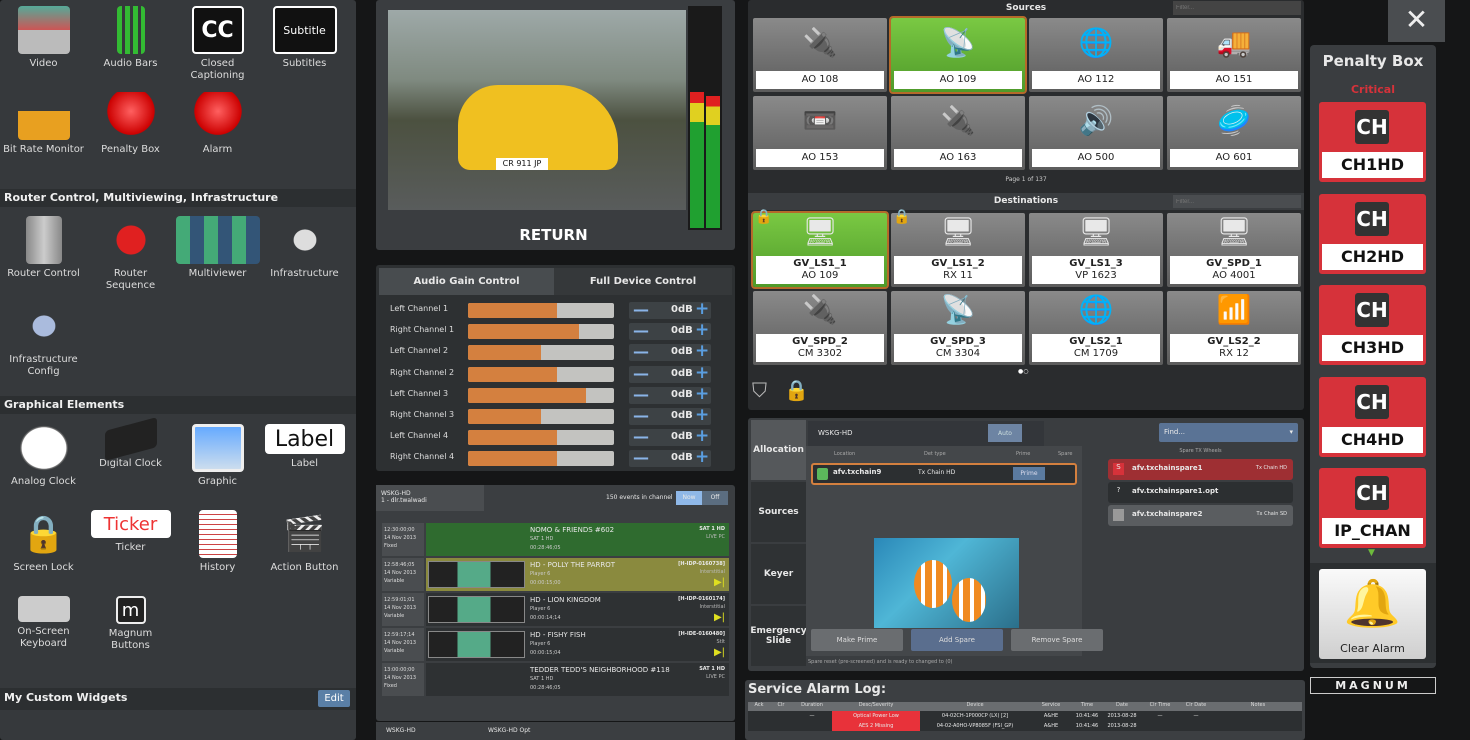 This screenshot has height=740, width=1470. What do you see at coordinates (778, 574) in the screenshot?
I see `tab-keyer: Keyer` at bounding box center [778, 574].